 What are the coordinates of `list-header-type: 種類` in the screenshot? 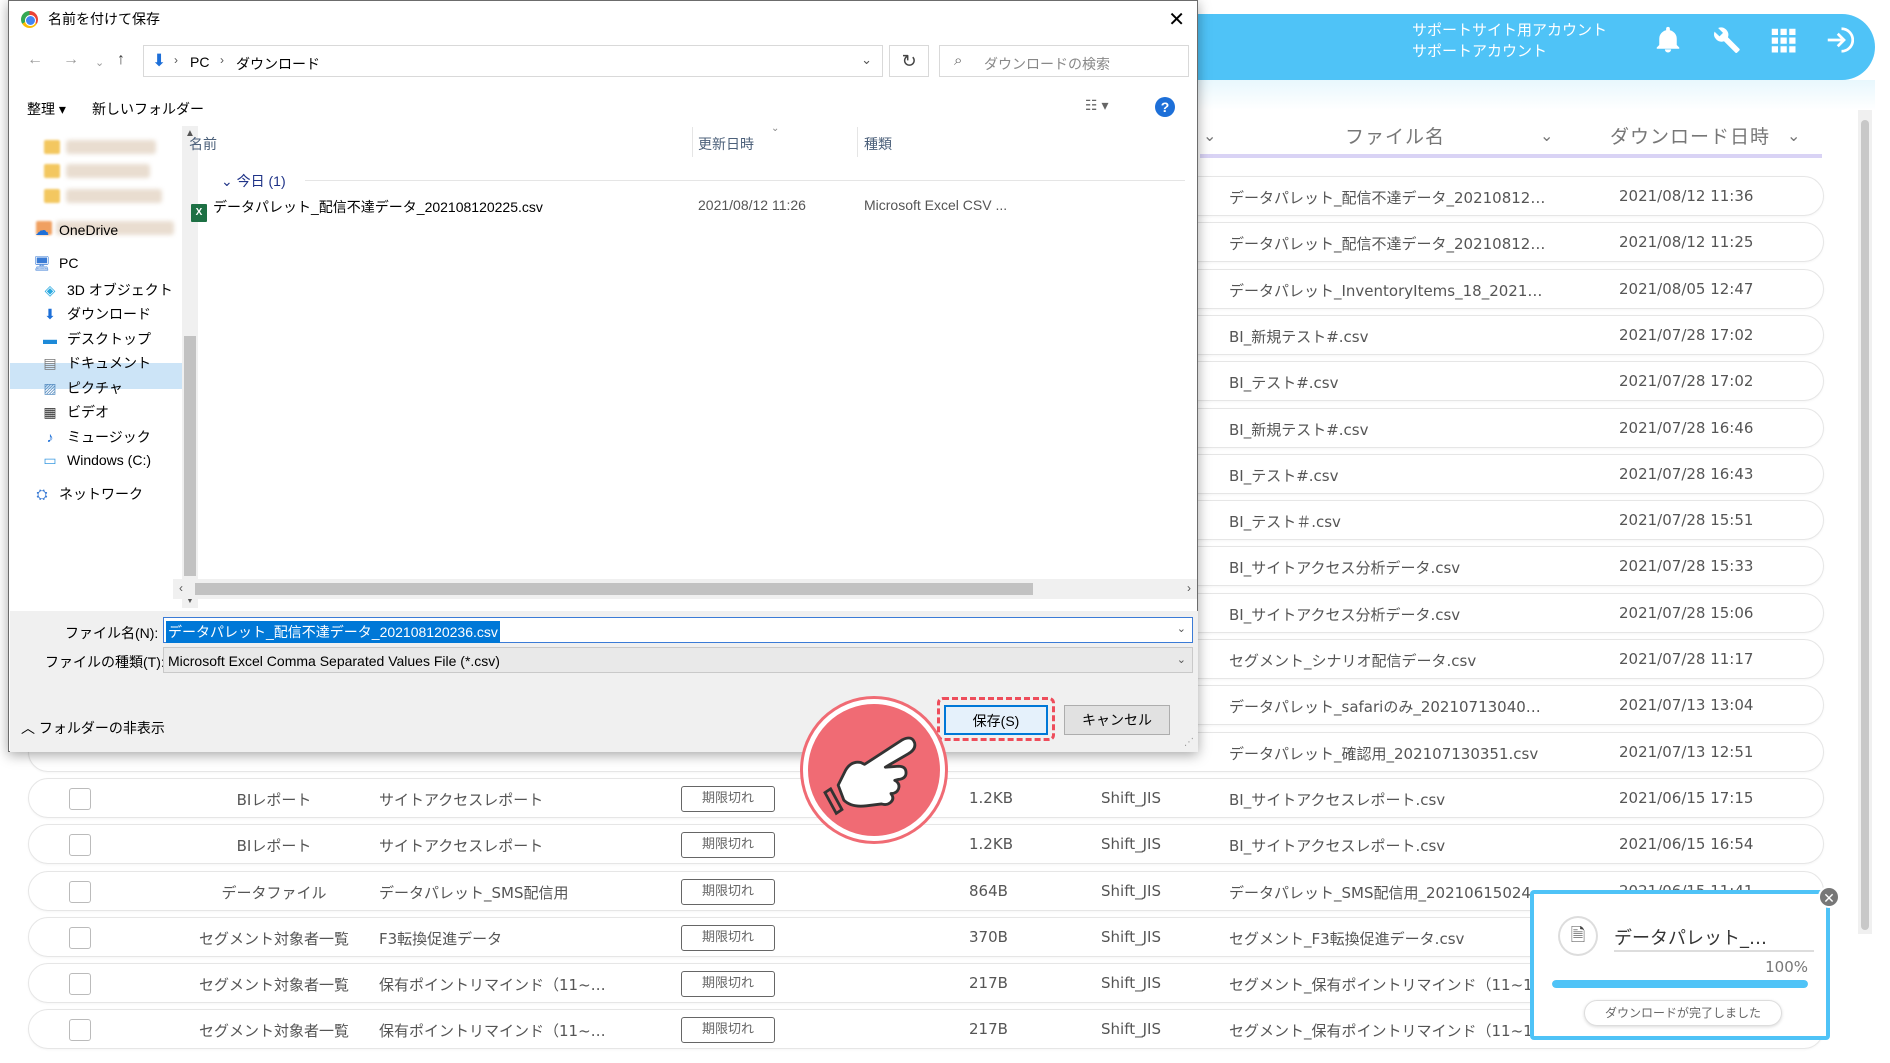 It's located at (878, 144).